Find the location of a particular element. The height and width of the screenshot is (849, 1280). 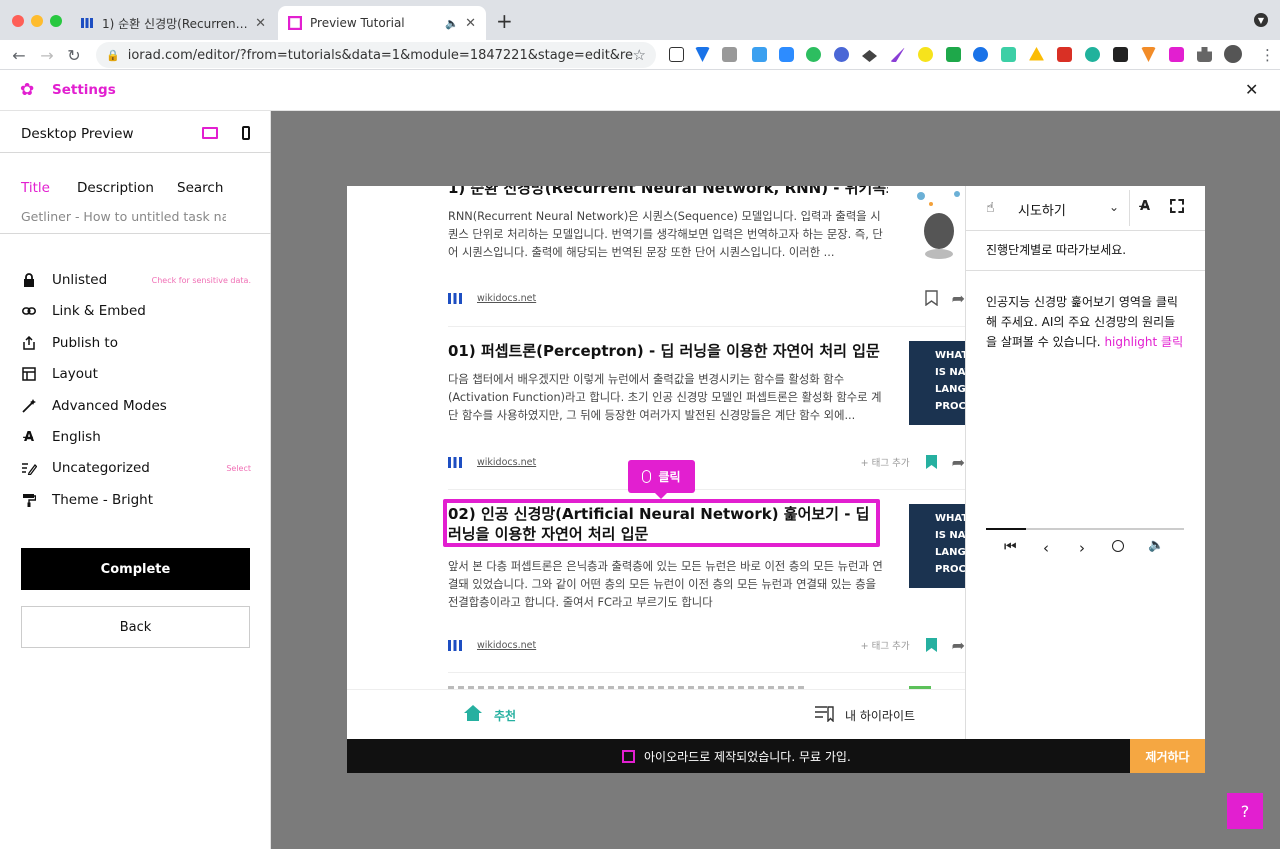

menu-label: Uncategorized is located at coordinates (101, 468).